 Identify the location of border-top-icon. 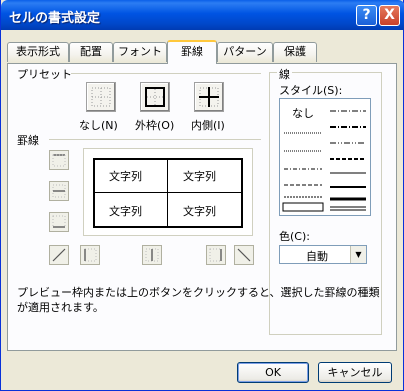
(59, 160).